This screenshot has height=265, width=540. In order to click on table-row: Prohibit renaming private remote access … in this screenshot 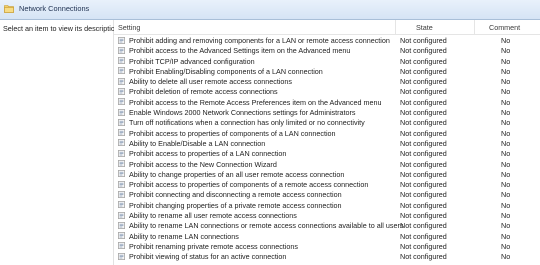, I will do `click(327, 246)`.